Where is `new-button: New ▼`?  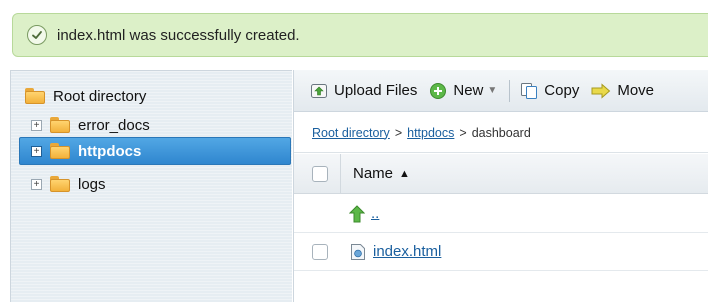 new-button: New ▼ is located at coordinates (463, 91).